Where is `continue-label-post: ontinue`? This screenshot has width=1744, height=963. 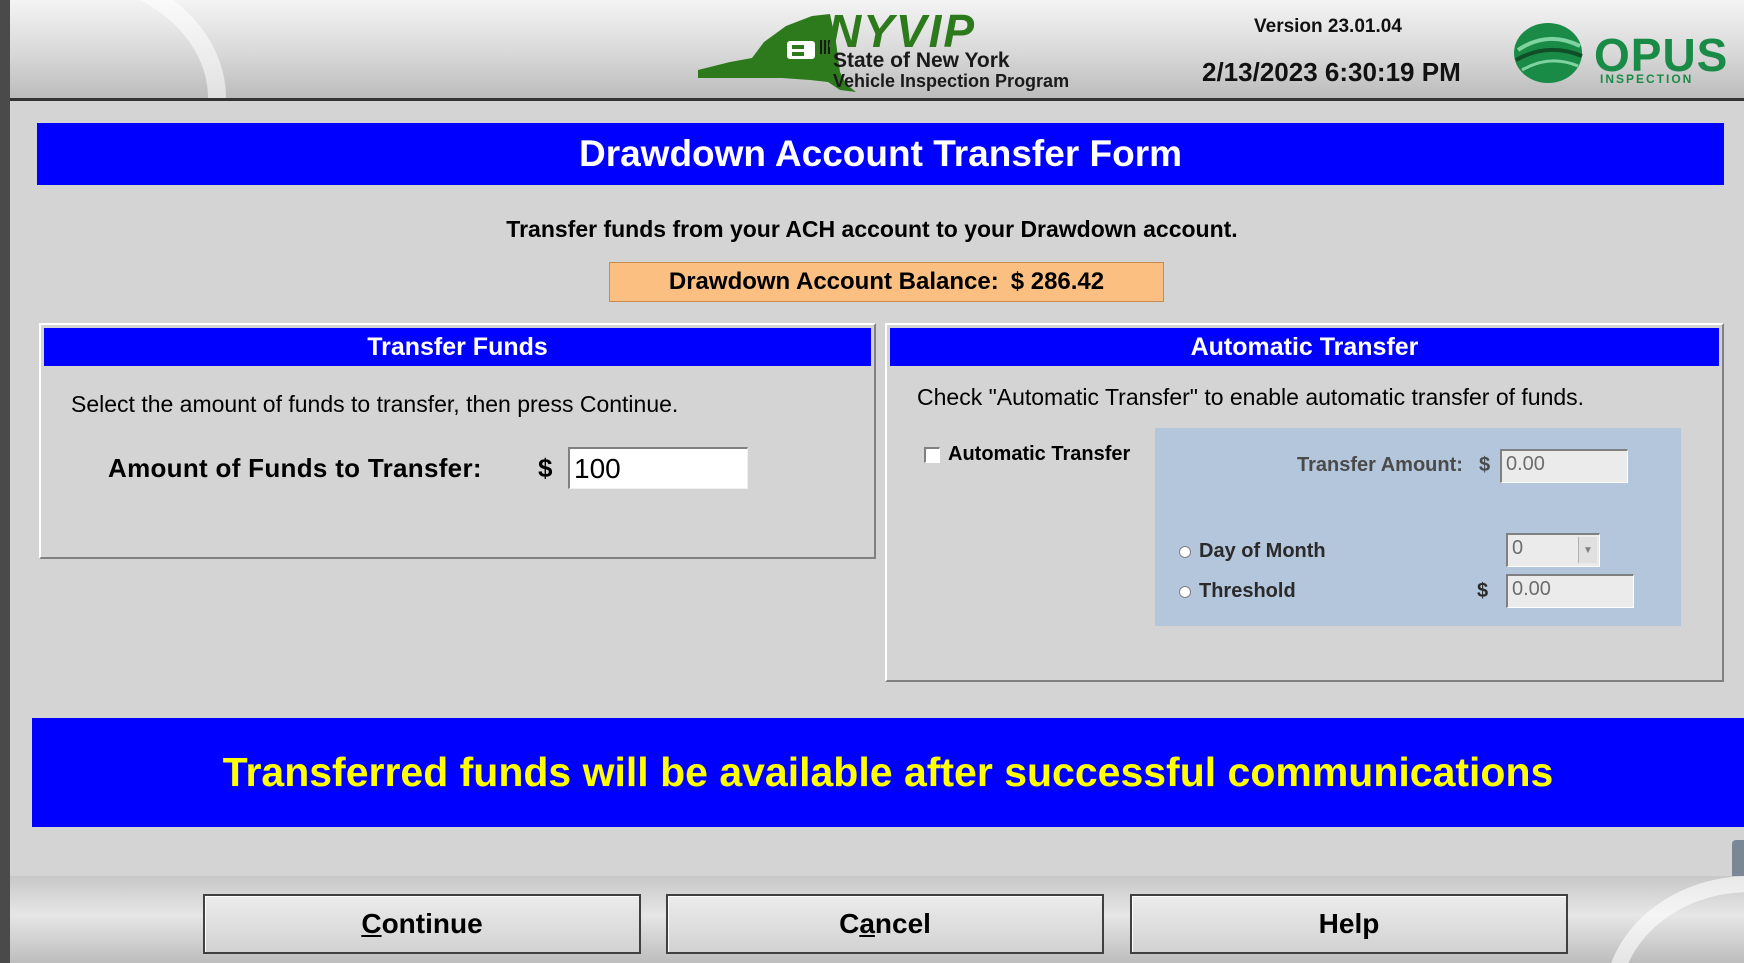 continue-label-post: ontinue is located at coordinates (432, 923).